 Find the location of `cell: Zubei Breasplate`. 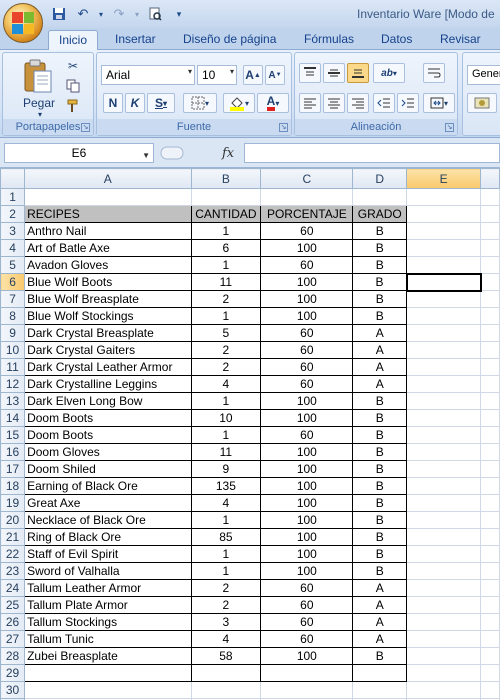

cell: Zubei Breasplate is located at coordinates (108, 656).